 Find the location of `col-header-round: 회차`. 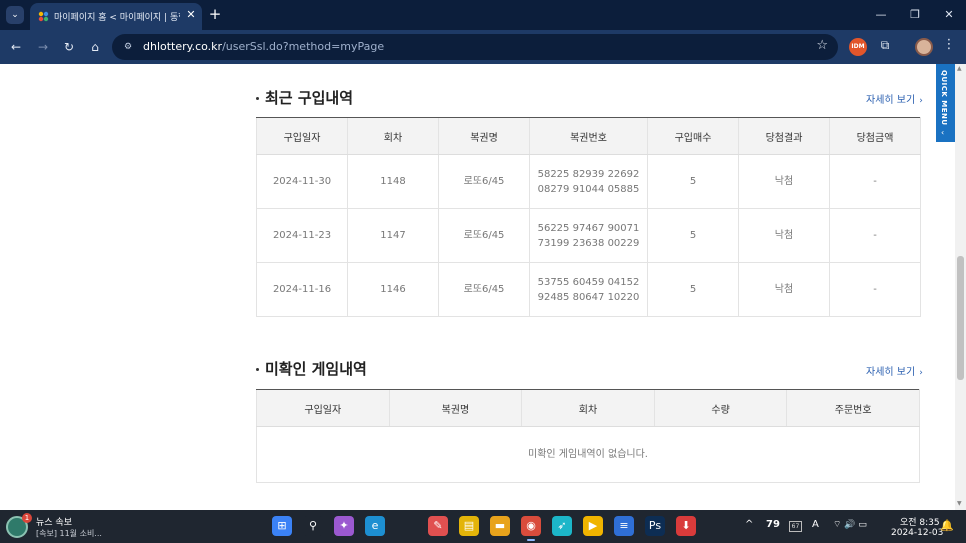

col-header-round: 회차 is located at coordinates (588, 408).